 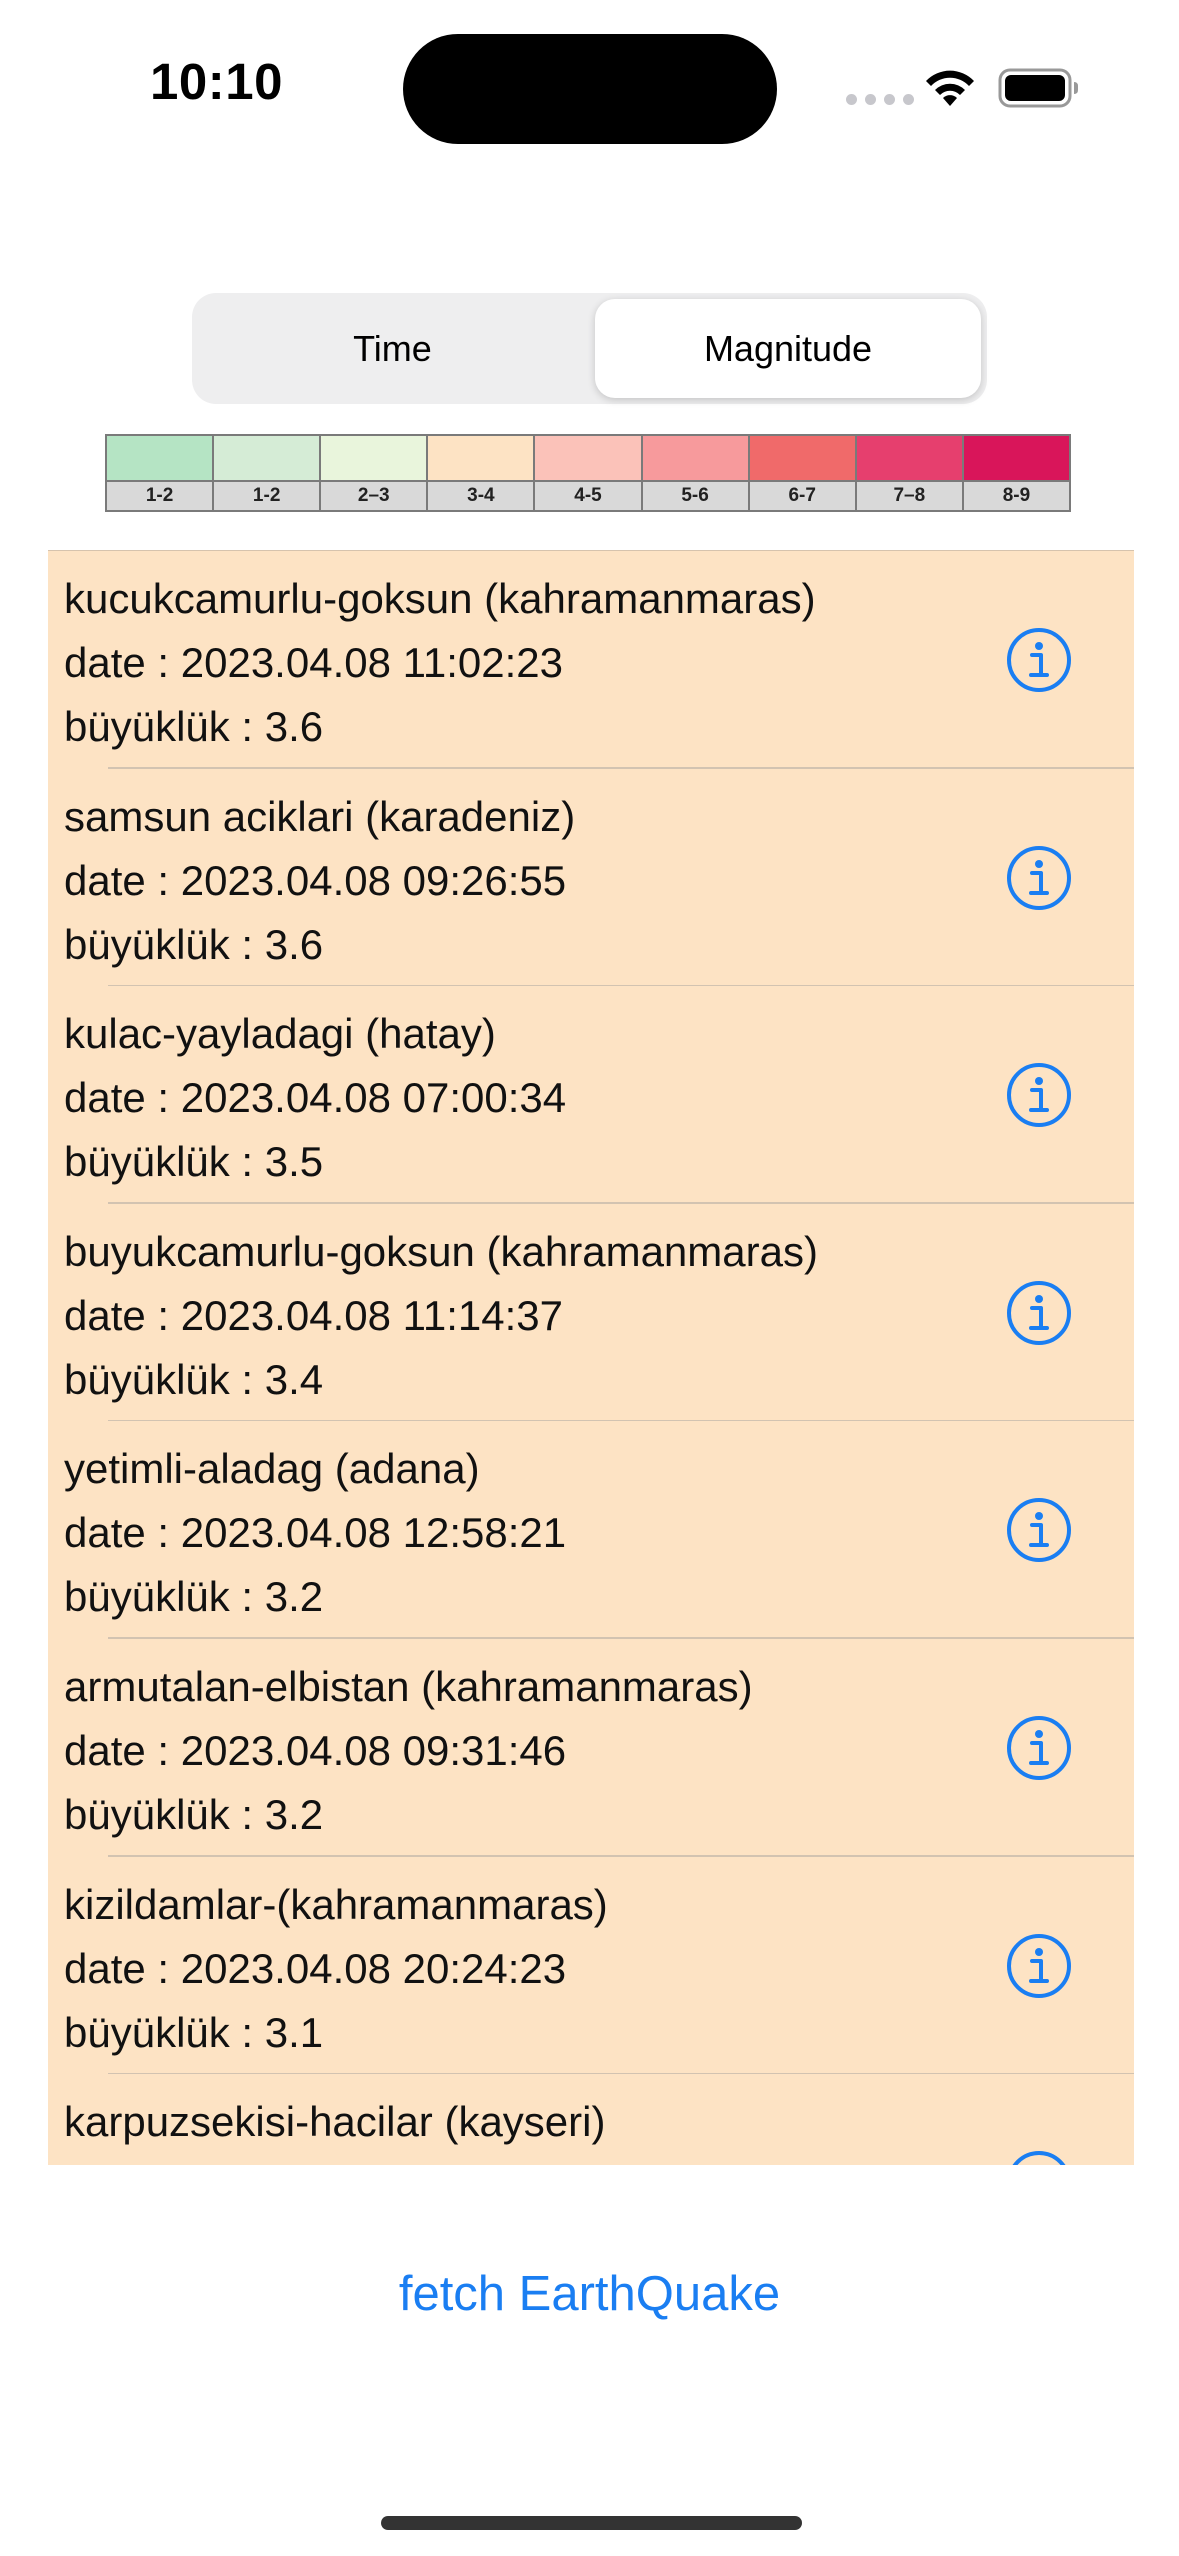 I want to click on segment-time: Time, so click(x=392, y=348).